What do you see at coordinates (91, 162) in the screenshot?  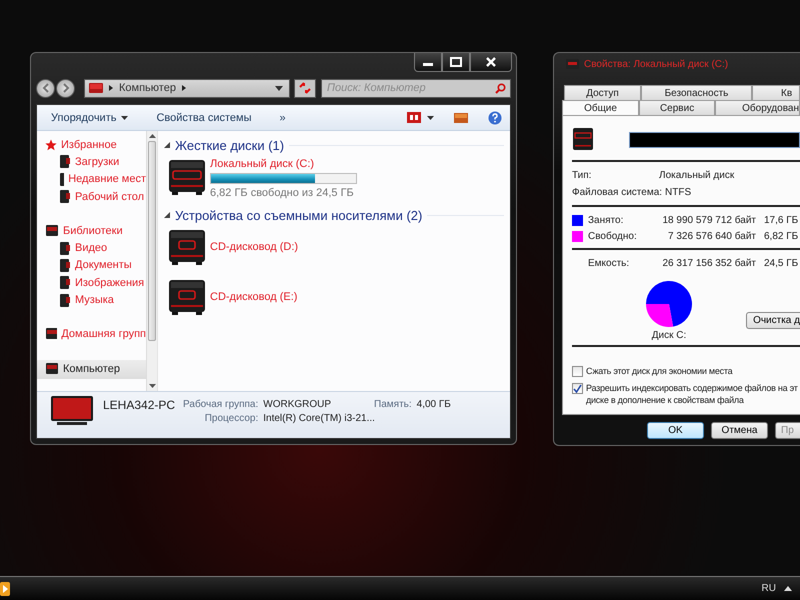 I see `sidebar-item: Загрузки` at bounding box center [91, 162].